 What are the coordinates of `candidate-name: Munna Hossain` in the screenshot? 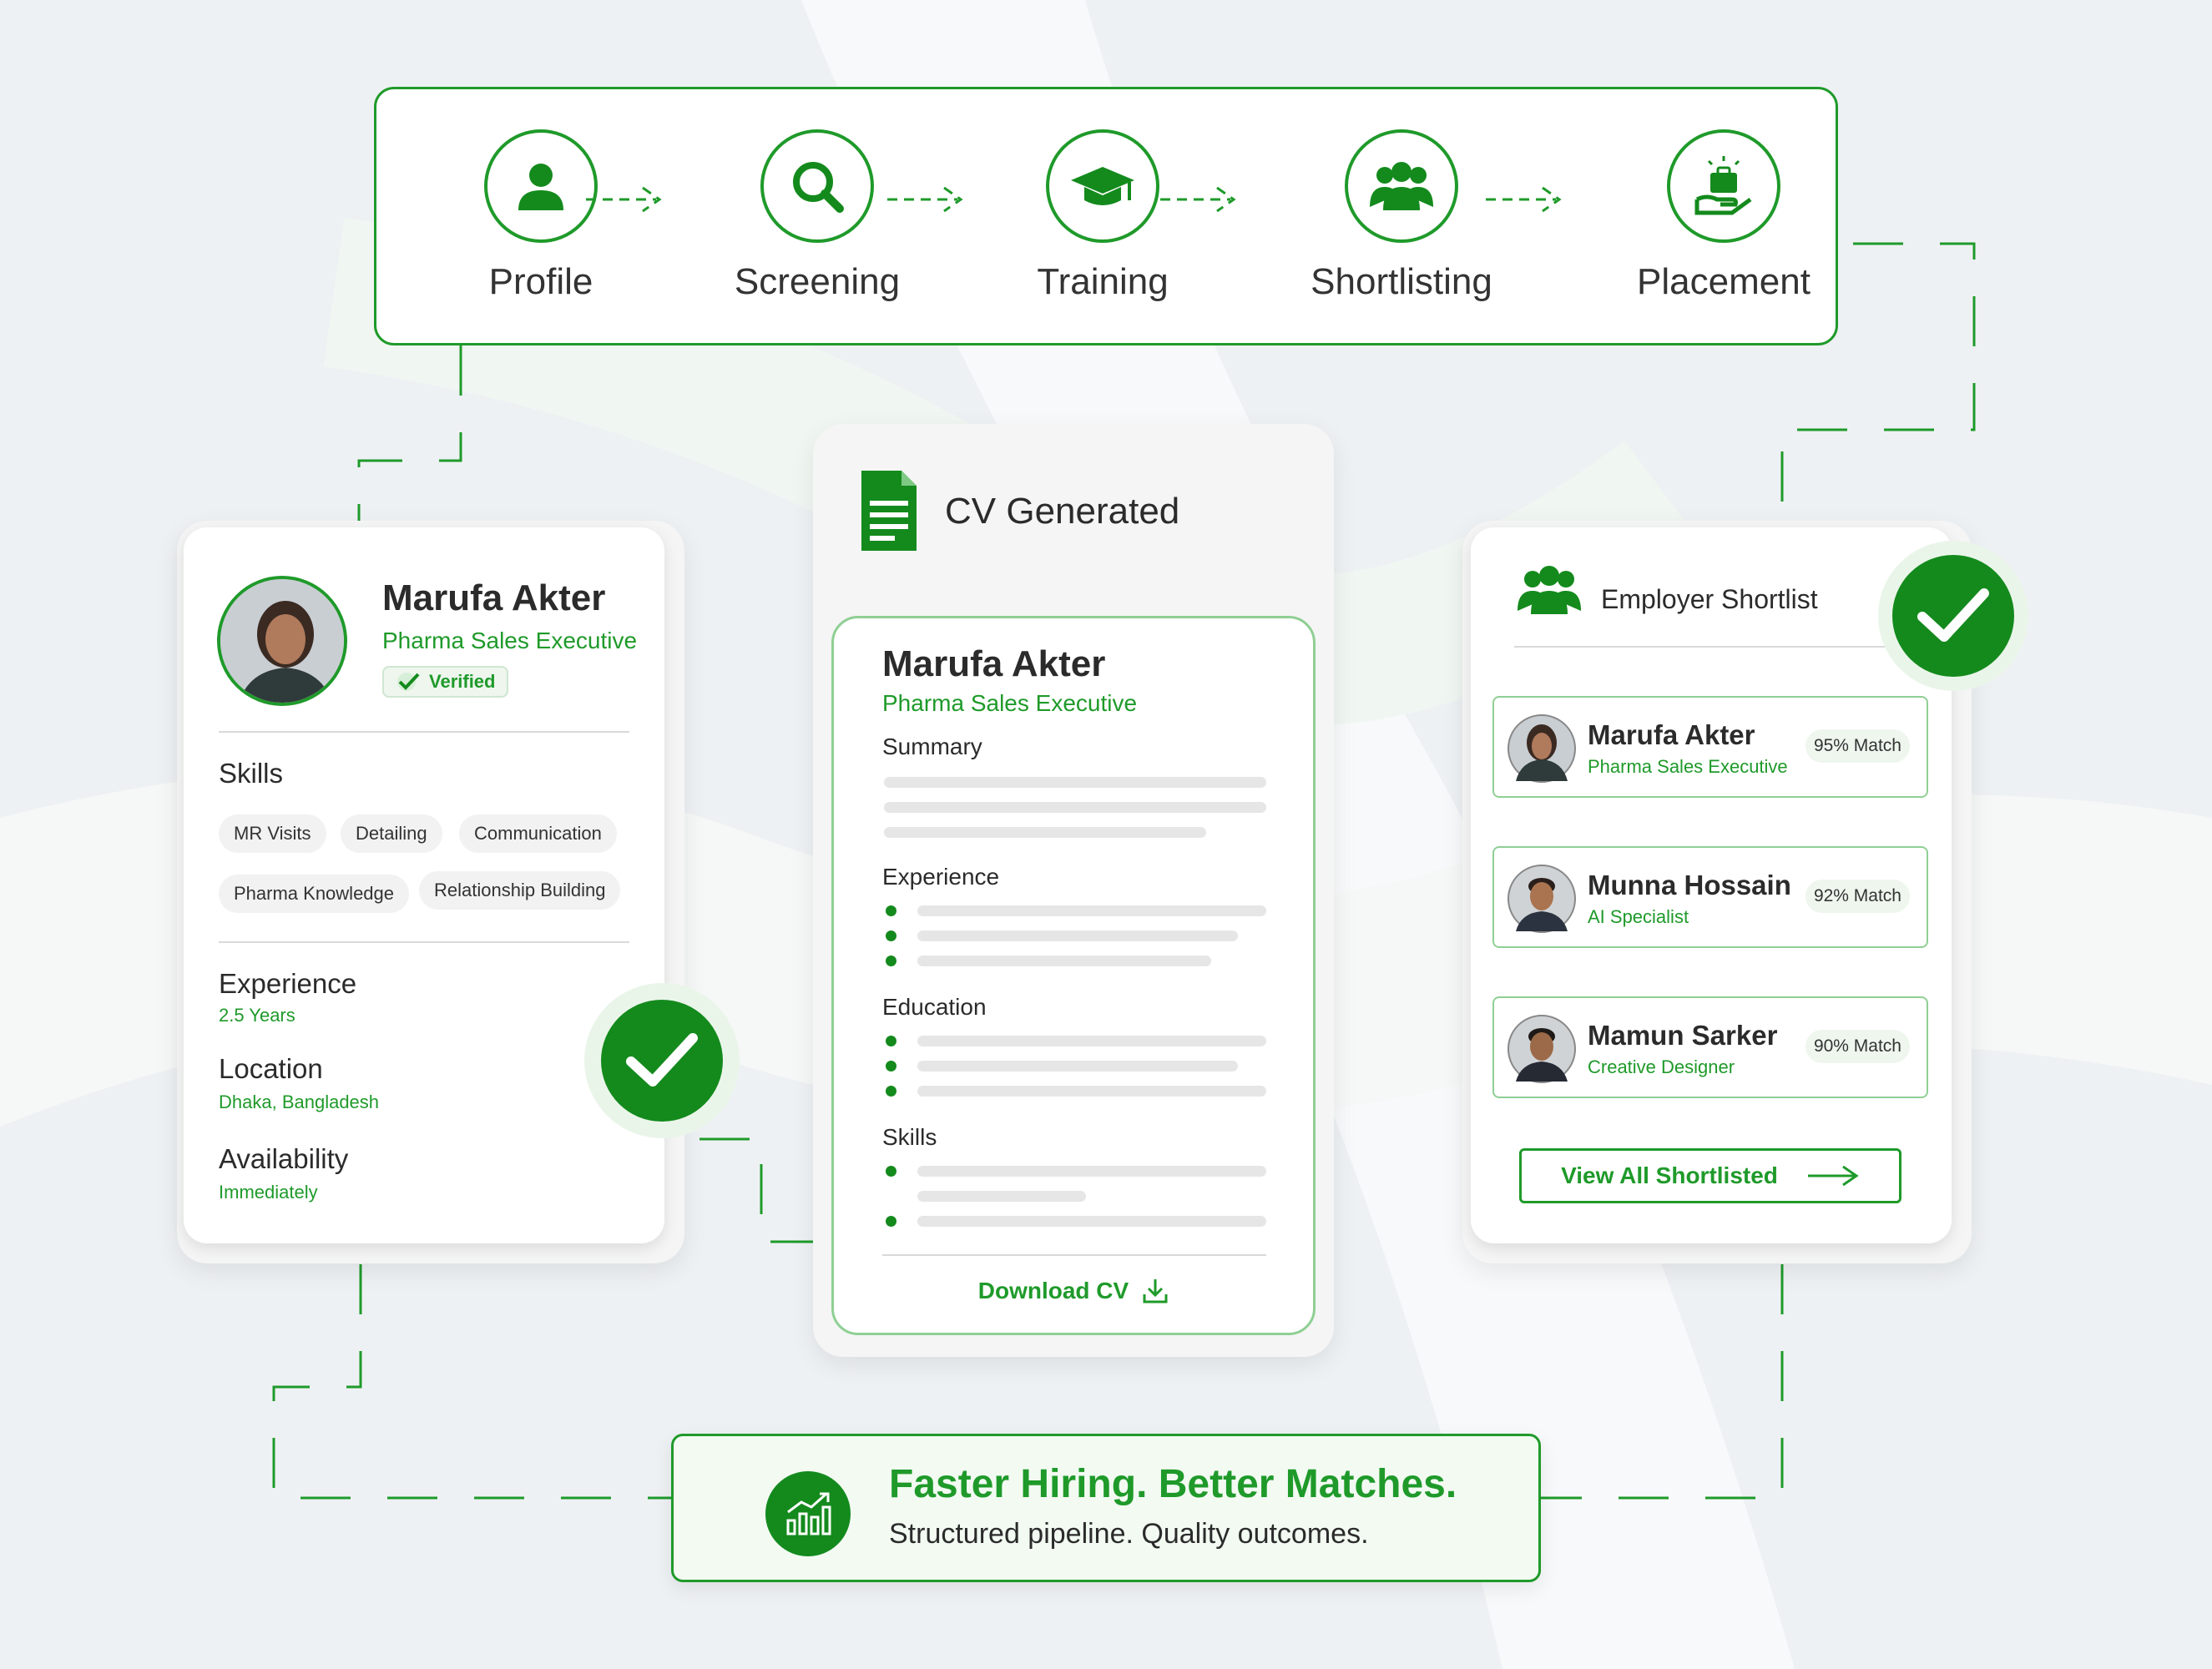 It's located at (1689, 885).